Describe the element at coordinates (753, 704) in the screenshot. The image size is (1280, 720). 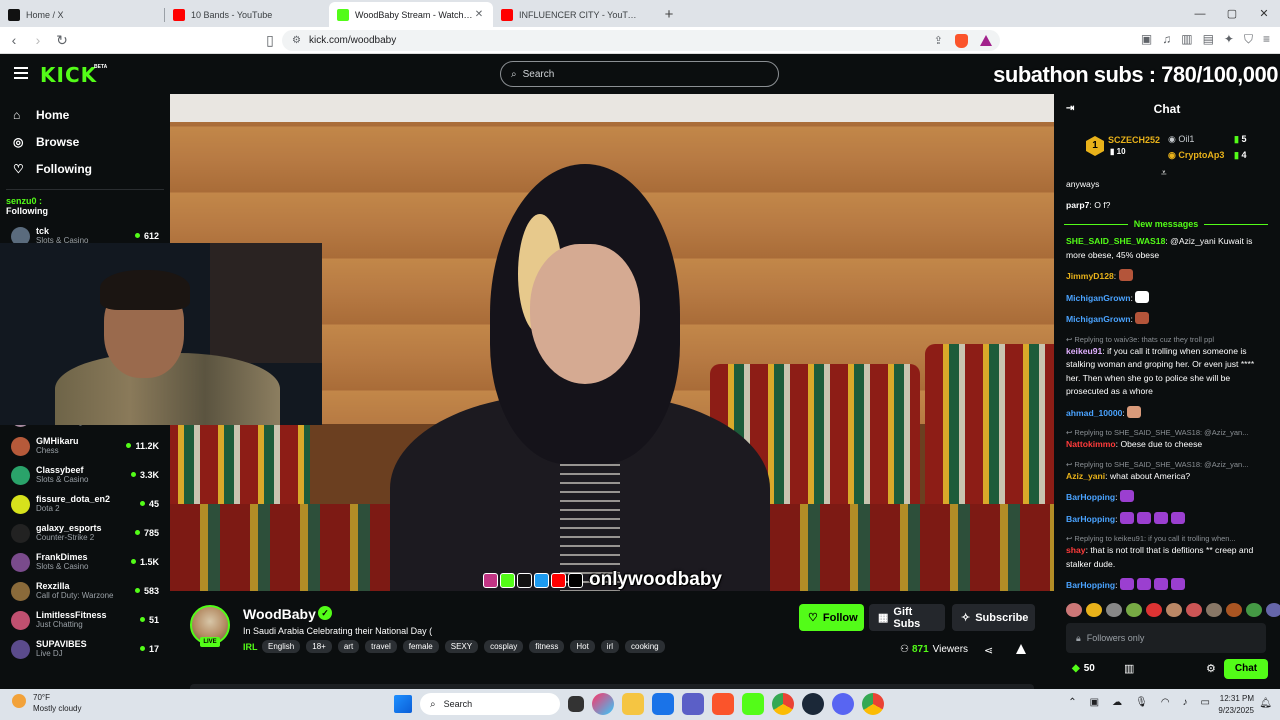
I see `kick-app-icon` at that location.